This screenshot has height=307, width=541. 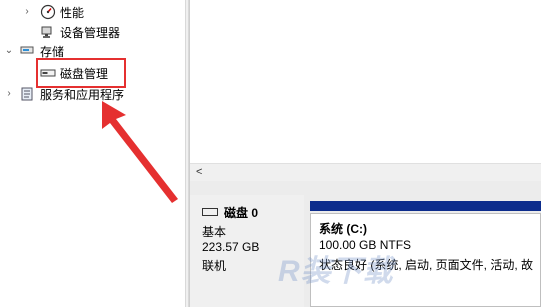 I want to click on disk-size: 223.57 GB, so click(x=231, y=247).